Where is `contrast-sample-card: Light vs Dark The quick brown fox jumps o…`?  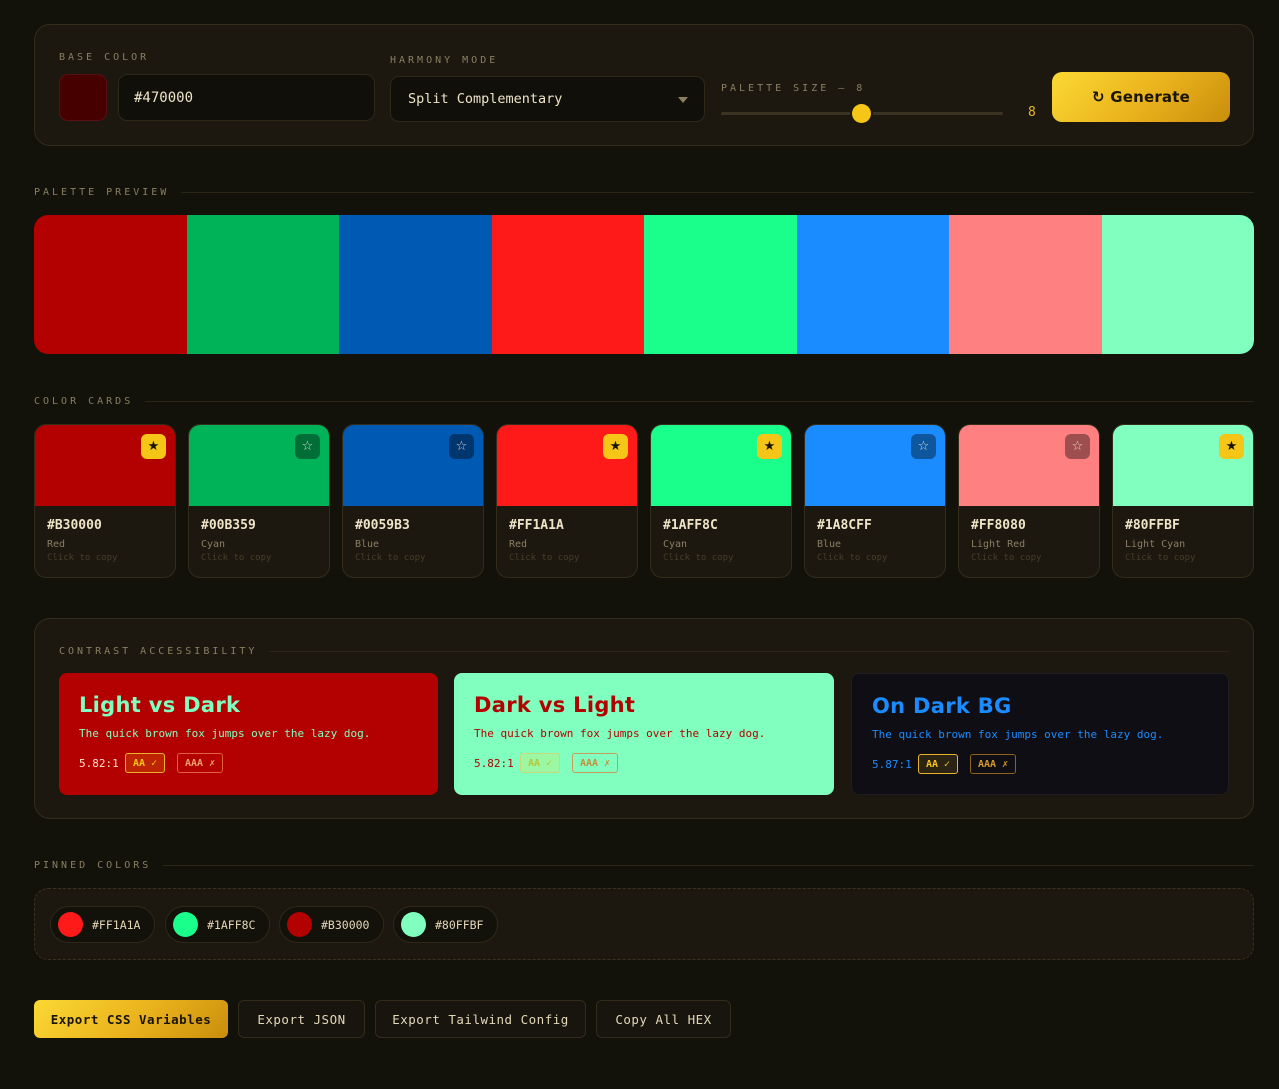
contrast-sample-card: Light vs Dark The quick brown fox jumps o… is located at coordinates (248, 734).